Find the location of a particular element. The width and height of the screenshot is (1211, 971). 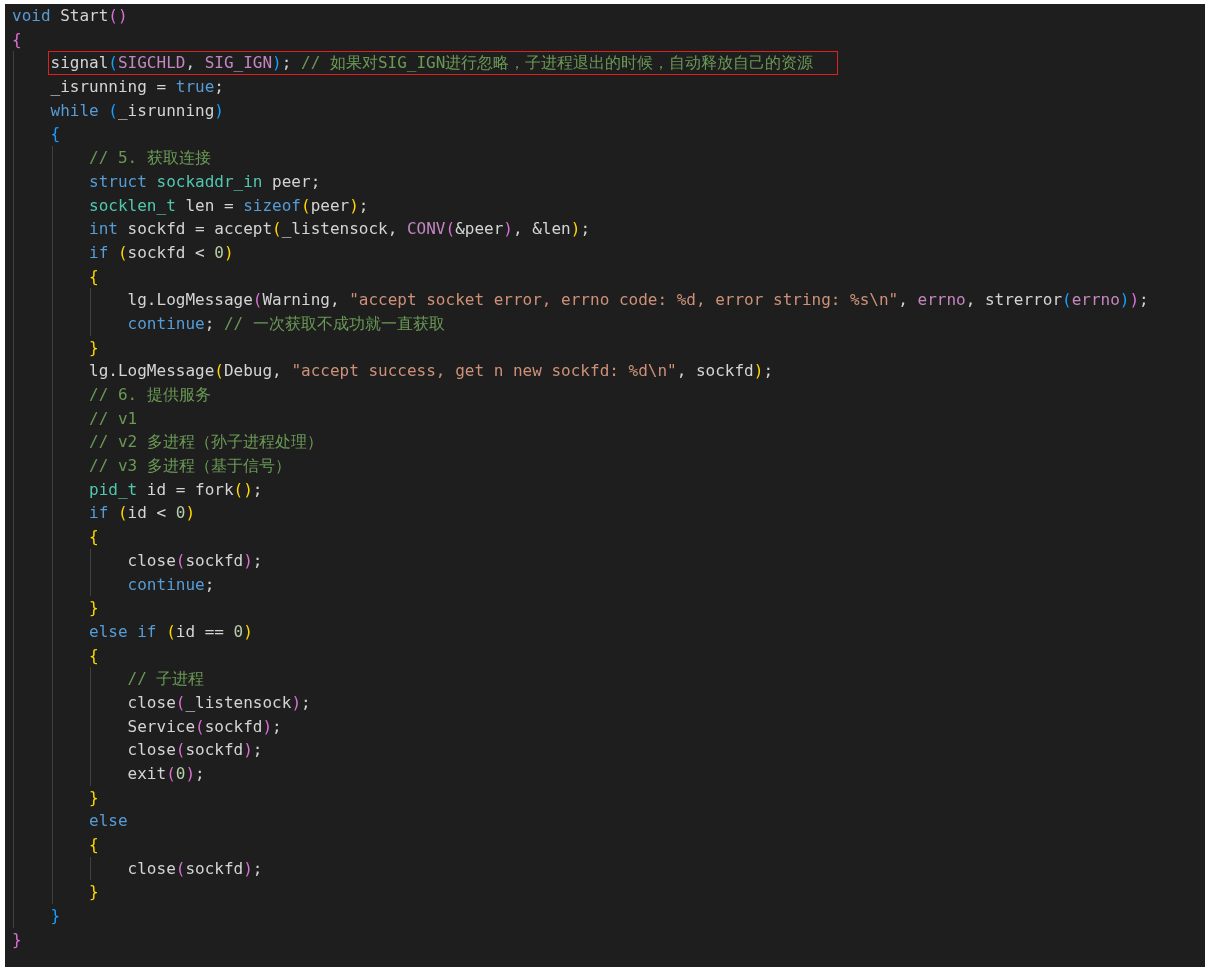

code-line: close(_listensock); is located at coordinates (219, 702).